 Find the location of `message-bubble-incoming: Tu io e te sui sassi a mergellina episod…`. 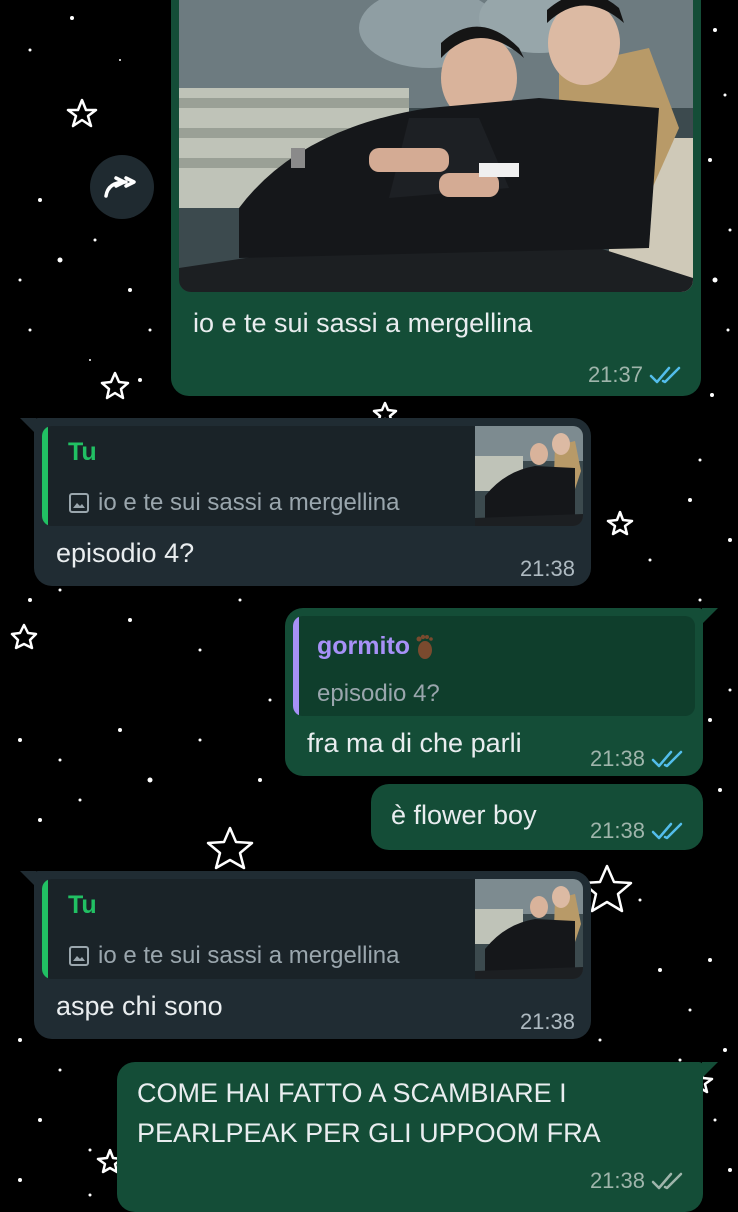

message-bubble-incoming: Tu io e te sui sassi a mergellina episod… is located at coordinates (312, 502).